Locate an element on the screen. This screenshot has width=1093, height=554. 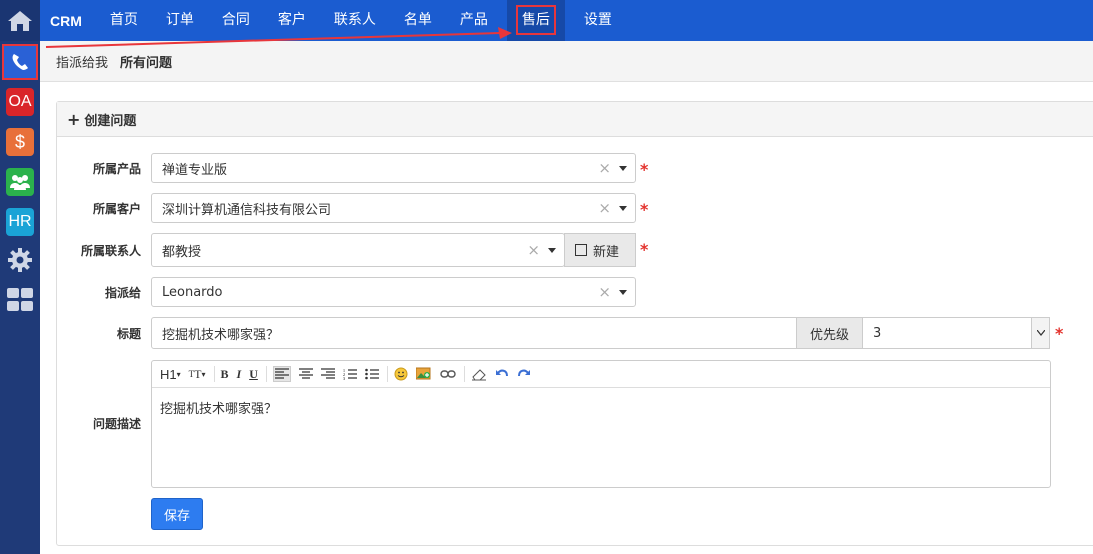
phone-app-button is located at coordinates (20, 62).